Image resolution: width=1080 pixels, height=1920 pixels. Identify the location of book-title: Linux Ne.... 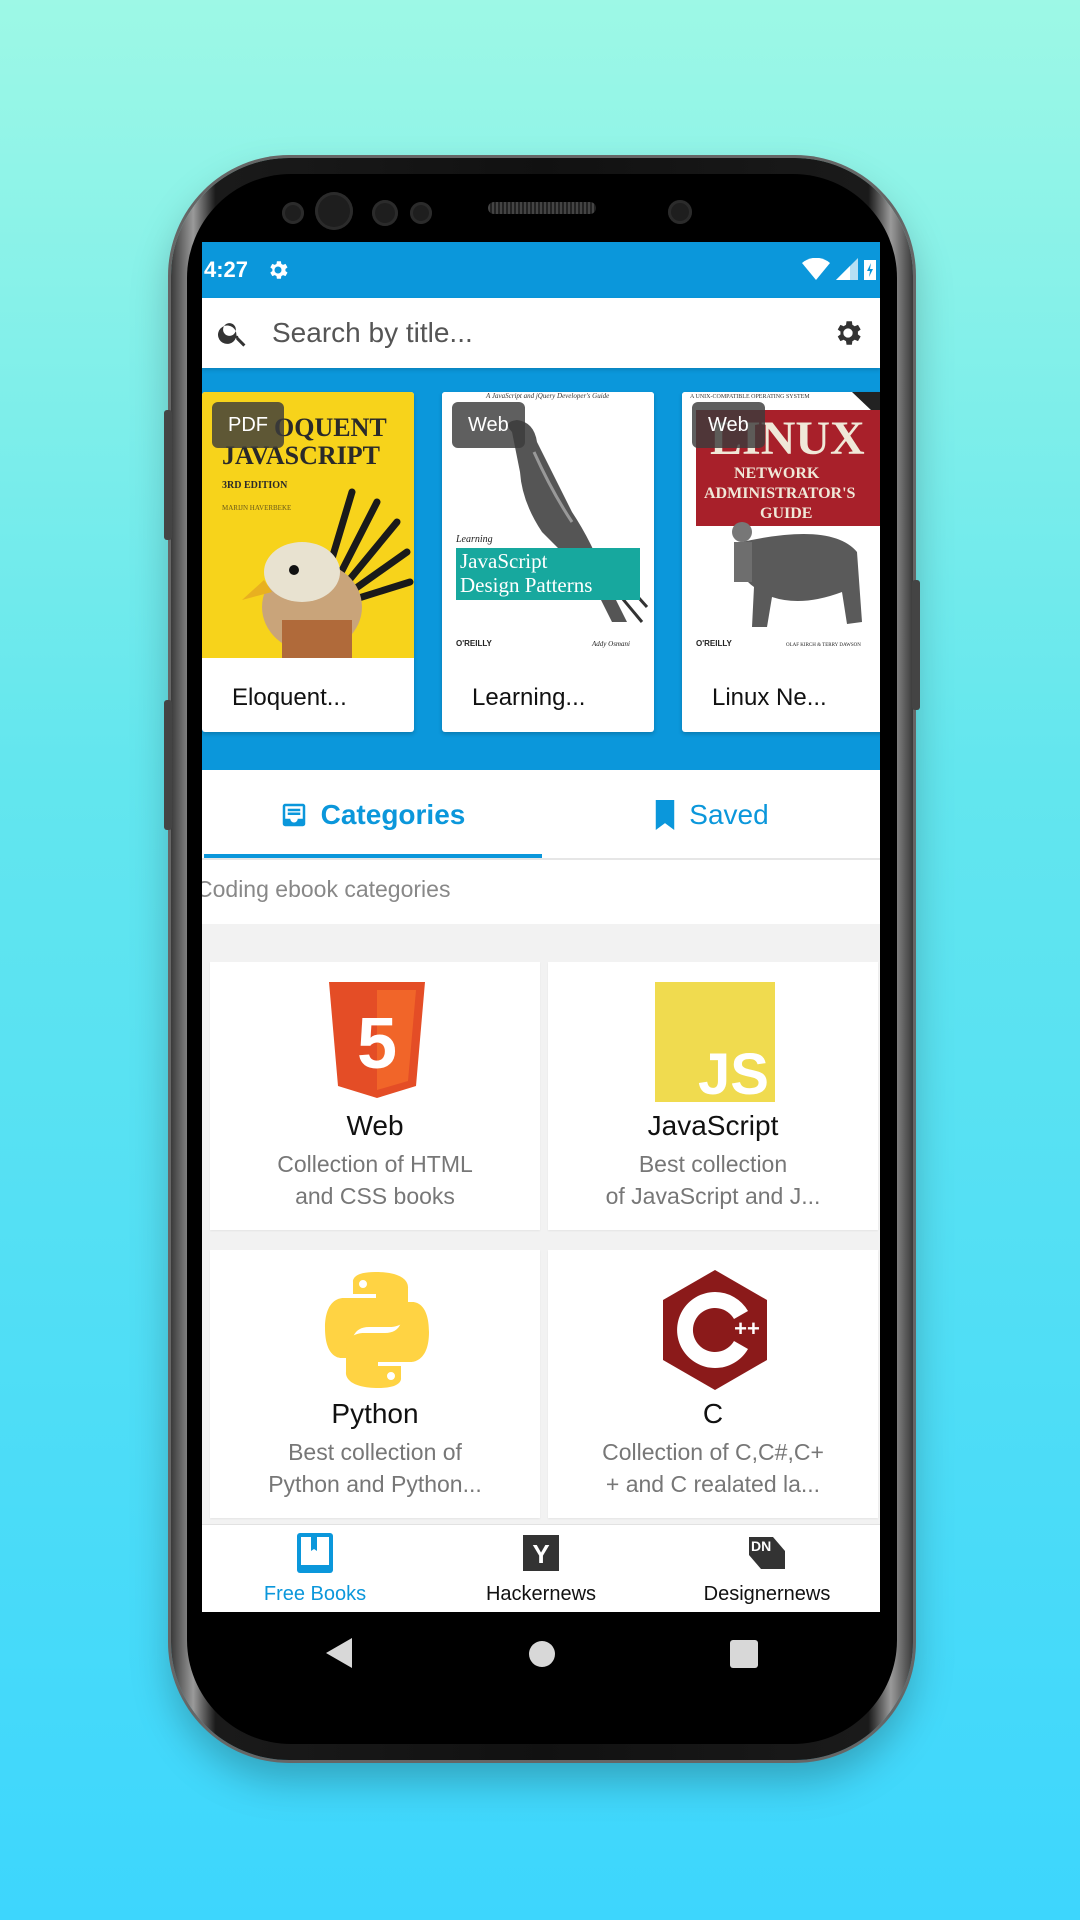
(769, 697).